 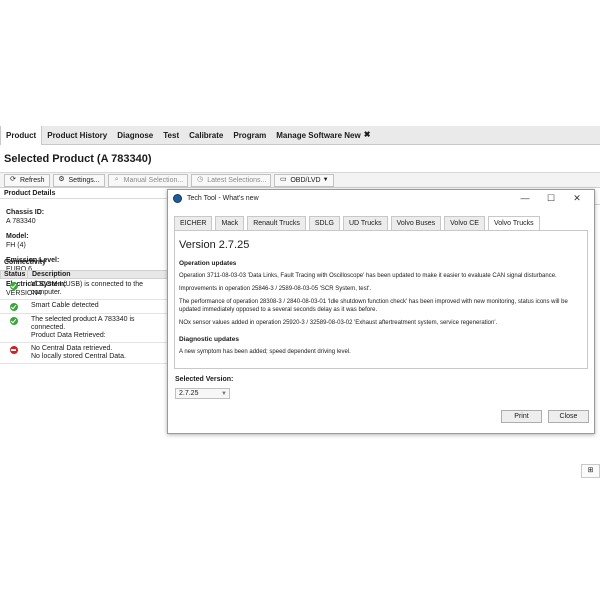 What do you see at coordinates (61, 179) in the screenshot?
I see `gear-icon: ⚙` at bounding box center [61, 179].